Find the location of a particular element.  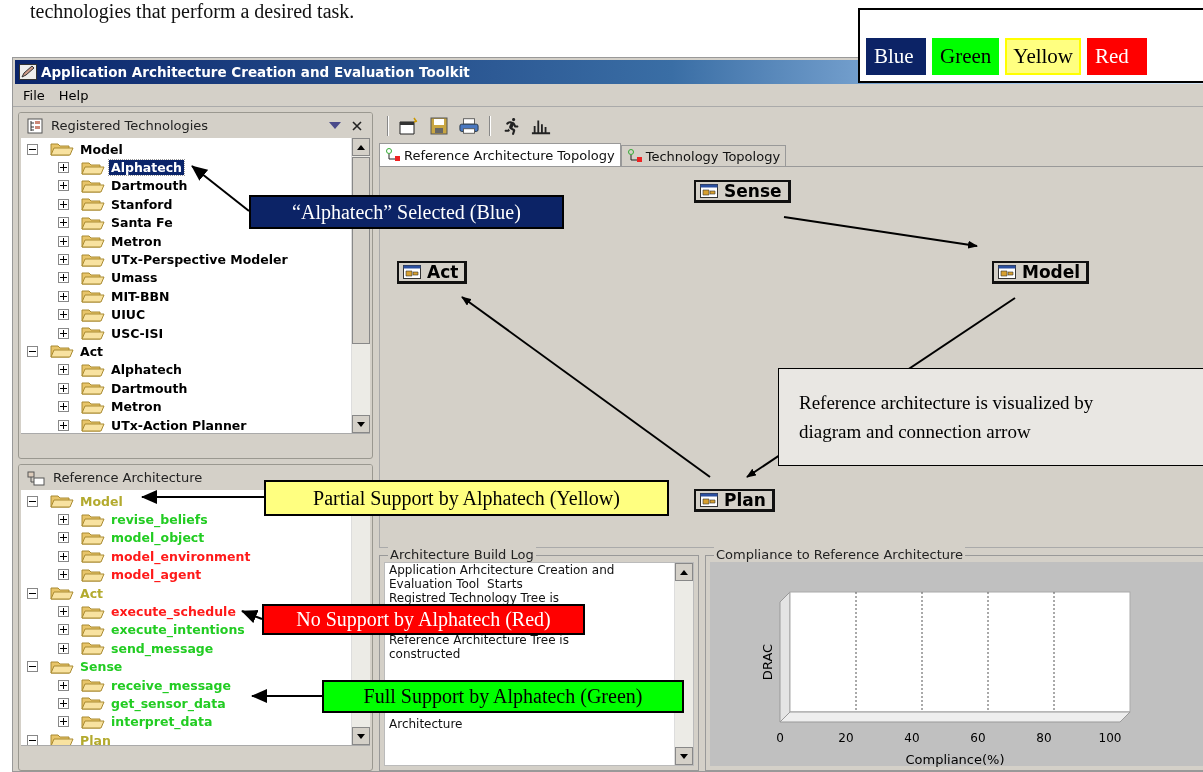

panel-title: Reference Architecture is located at coordinates (128, 477).